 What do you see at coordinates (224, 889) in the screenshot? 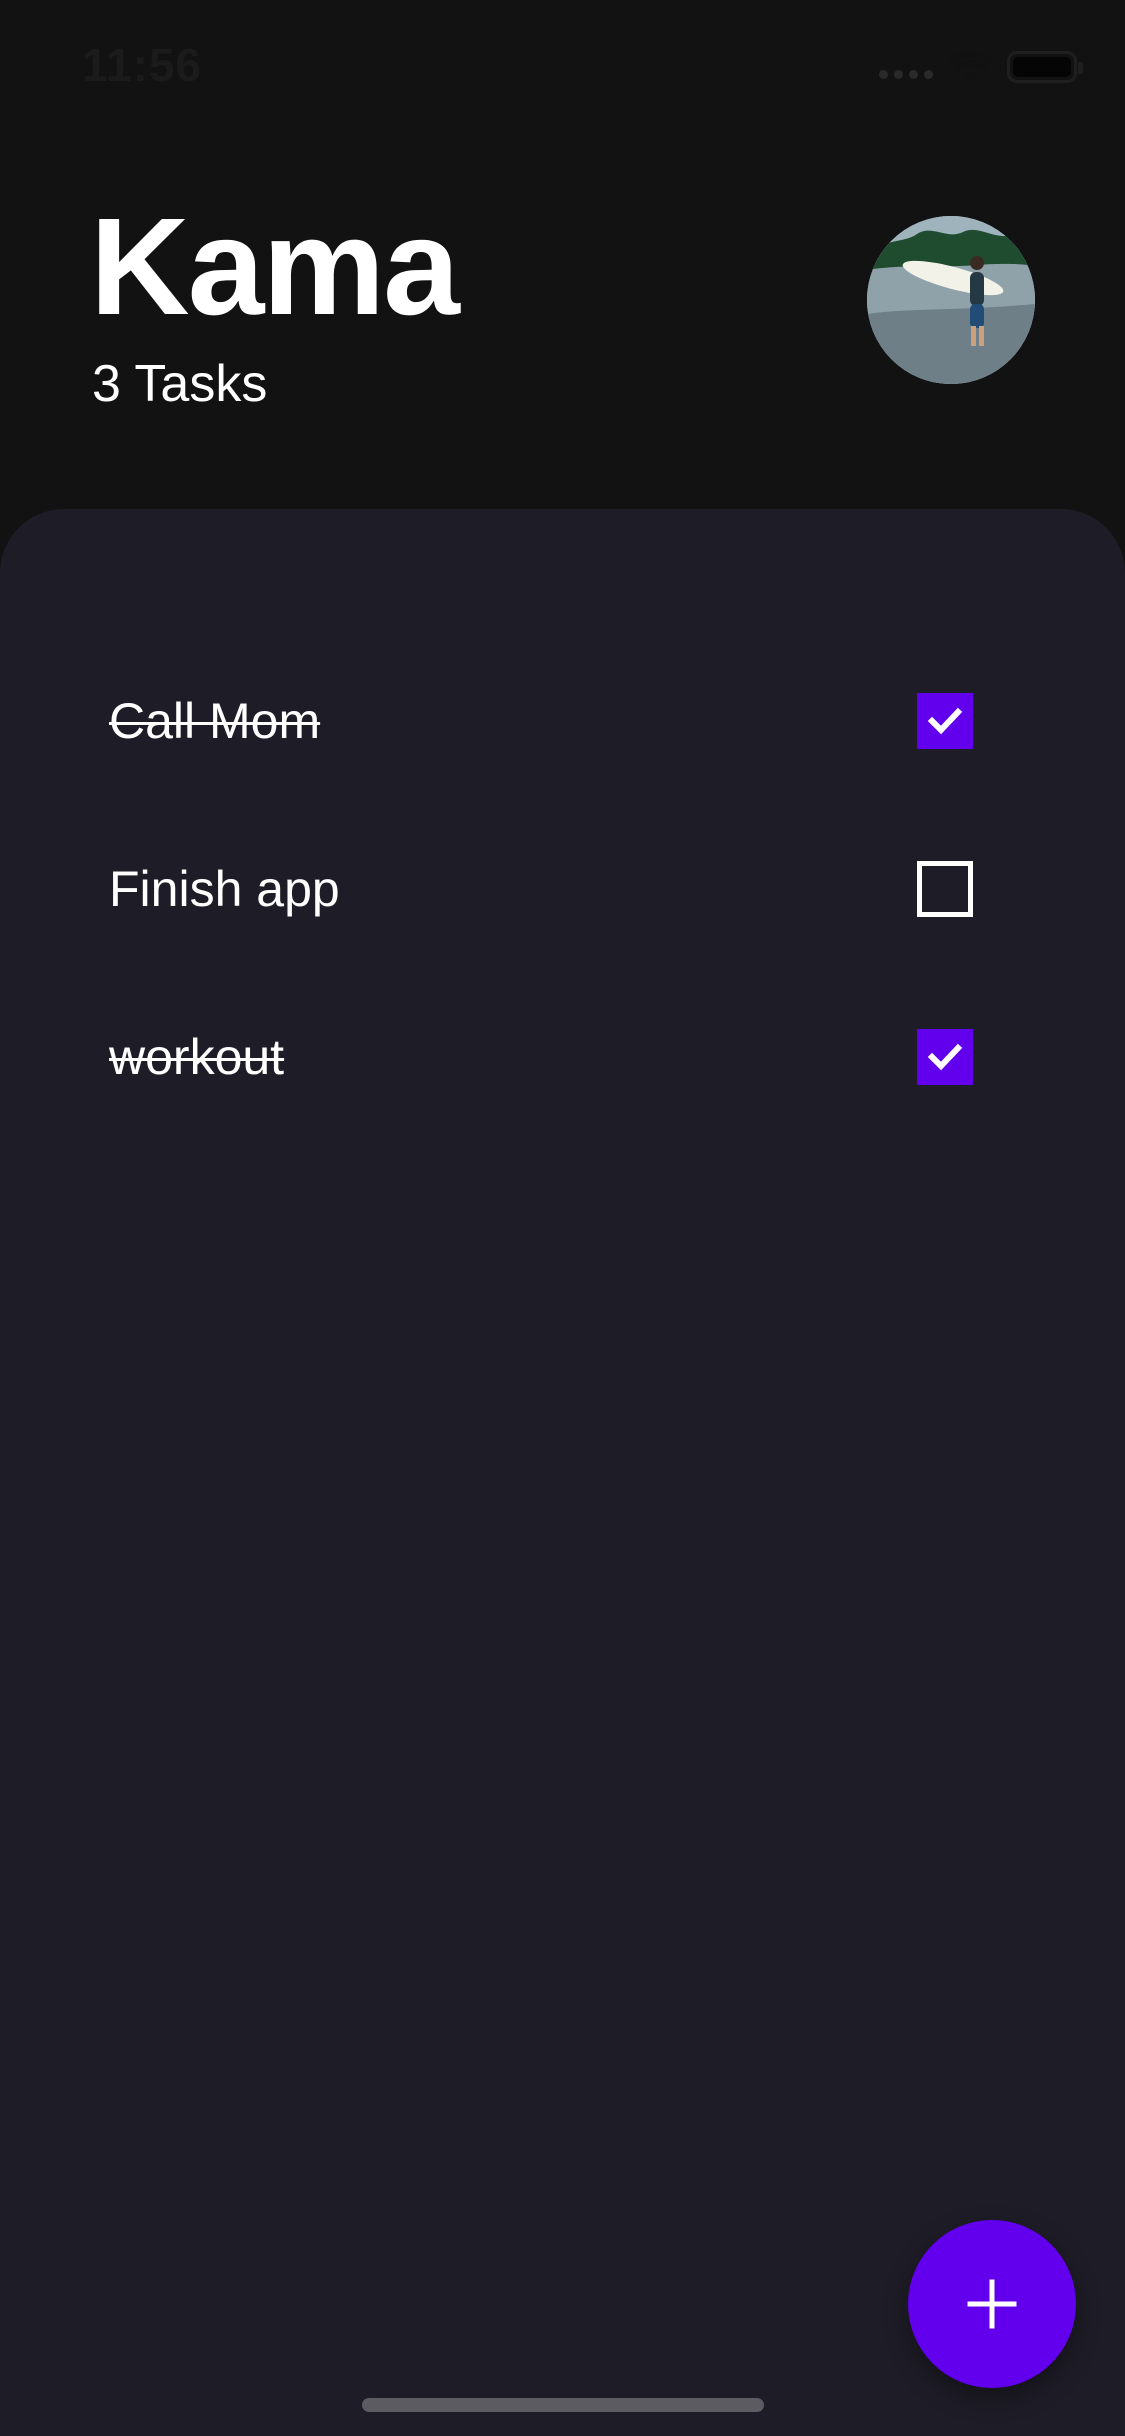
I see `task-title: Finish app` at bounding box center [224, 889].